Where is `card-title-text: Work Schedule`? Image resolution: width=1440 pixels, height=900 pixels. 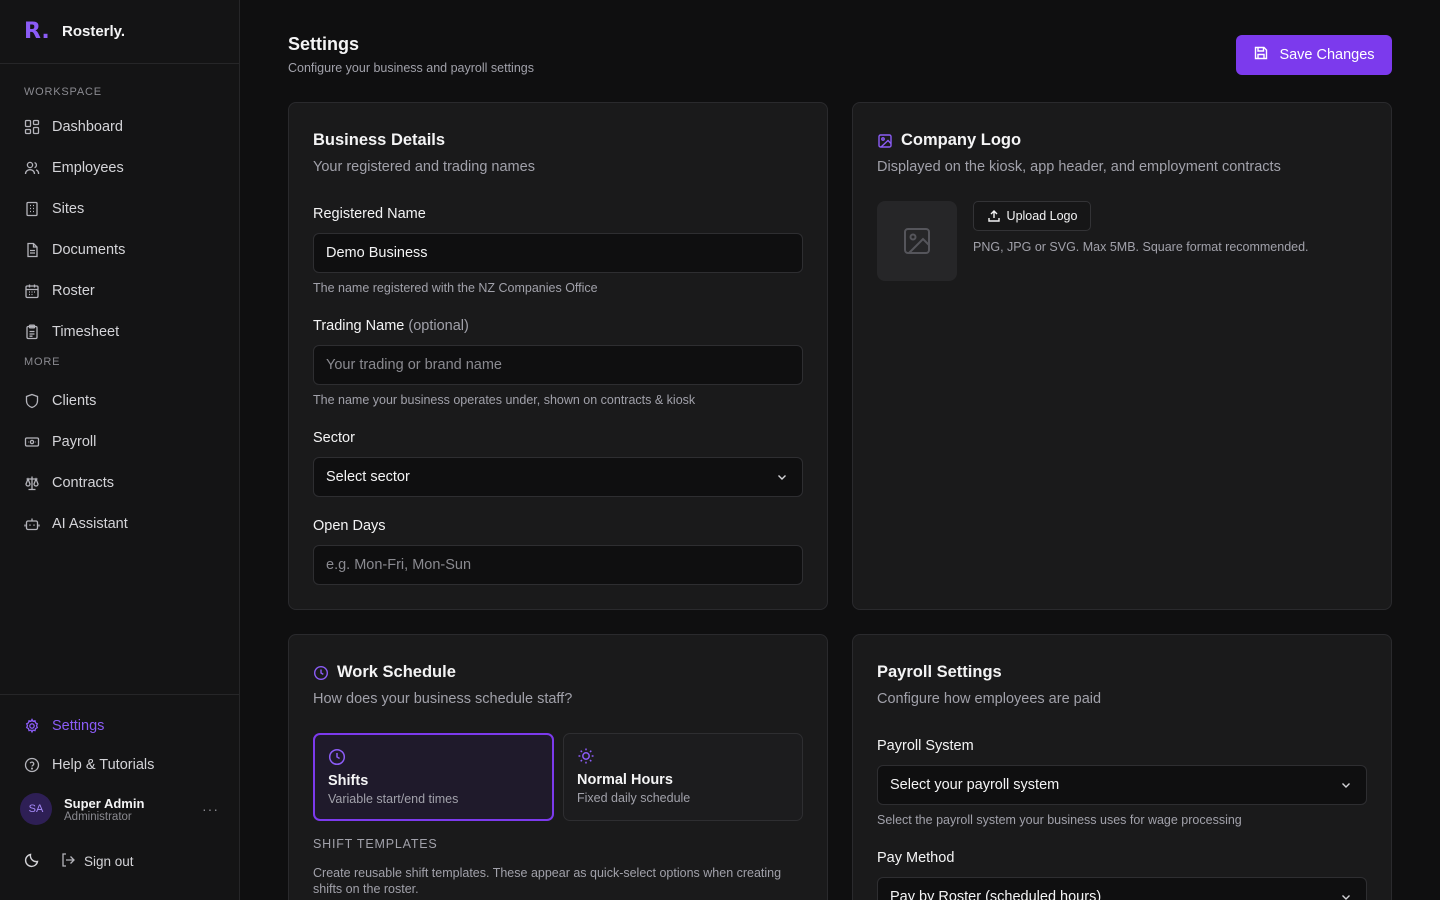
card-title-text: Work Schedule is located at coordinates (396, 672).